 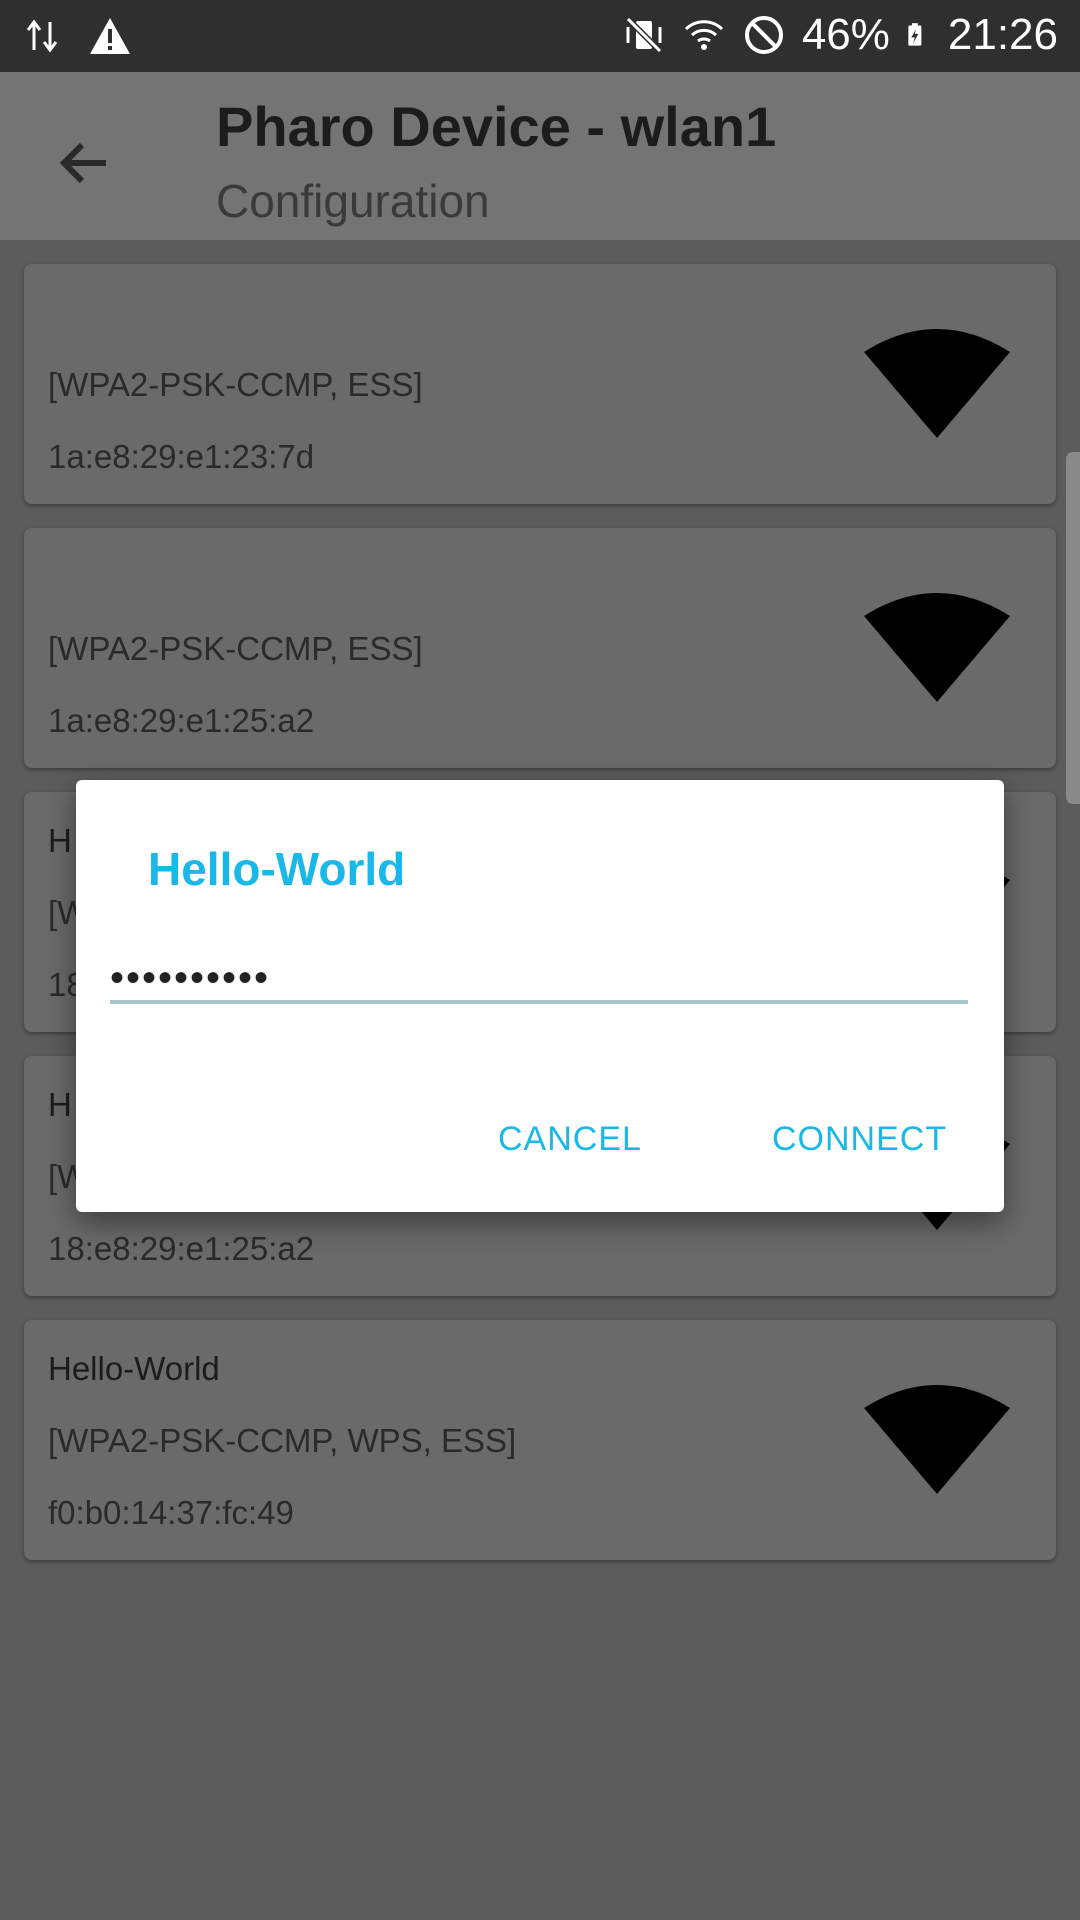 What do you see at coordinates (845, 34) in the screenshot?
I see `battery-percent: 46%` at bounding box center [845, 34].